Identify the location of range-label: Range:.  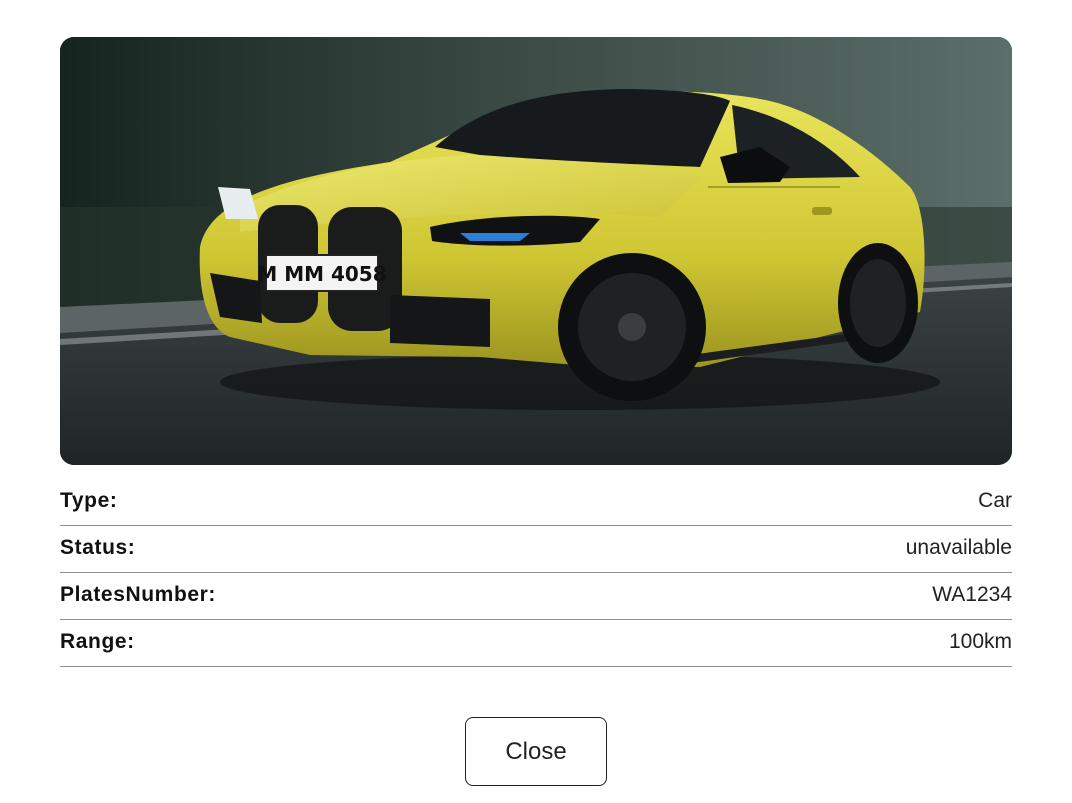
(97, 641).